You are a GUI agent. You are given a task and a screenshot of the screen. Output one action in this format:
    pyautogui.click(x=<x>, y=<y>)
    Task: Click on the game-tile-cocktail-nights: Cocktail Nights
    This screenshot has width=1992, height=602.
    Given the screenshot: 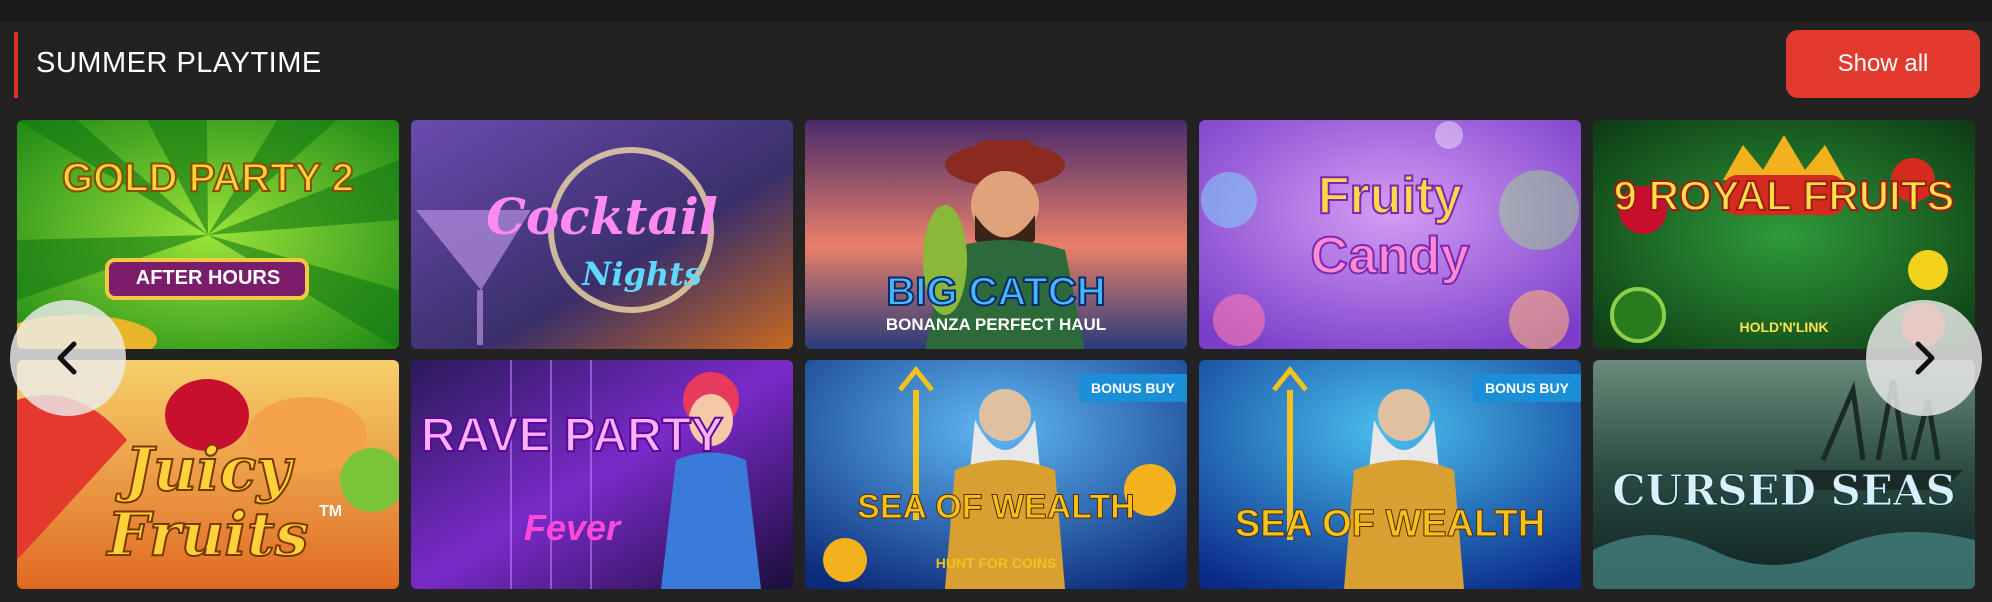 What is the action you would take?
    pyautogui.click(x=602, y=234)
    